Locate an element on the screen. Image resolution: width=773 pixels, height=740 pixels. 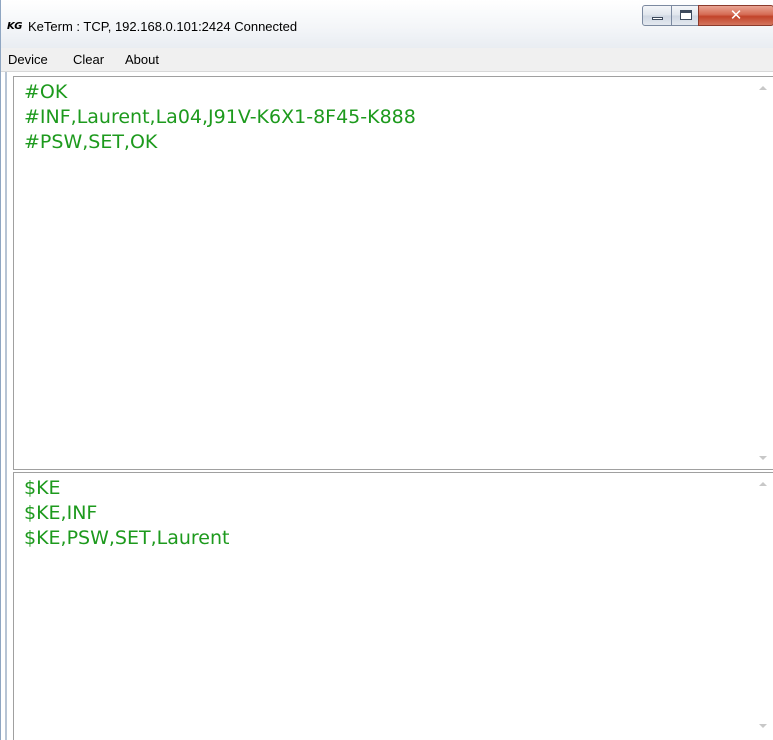
sent-line: $KE,INF is located at coordinates (61, 513).